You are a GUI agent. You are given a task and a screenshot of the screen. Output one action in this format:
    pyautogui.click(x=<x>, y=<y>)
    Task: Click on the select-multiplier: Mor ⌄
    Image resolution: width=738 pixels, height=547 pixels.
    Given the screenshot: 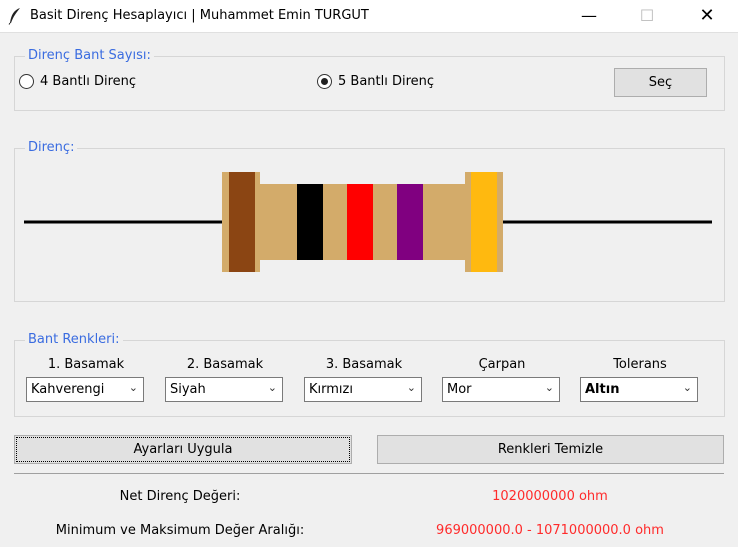 What is the action you would take?
    pyautogui.click(x=501, y=389)
    